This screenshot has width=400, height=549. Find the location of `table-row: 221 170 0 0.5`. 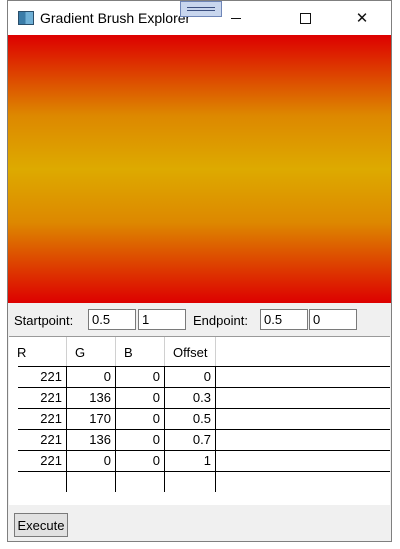

table-row: 221 170 0 0.5 is located at coordinates (199, 418).